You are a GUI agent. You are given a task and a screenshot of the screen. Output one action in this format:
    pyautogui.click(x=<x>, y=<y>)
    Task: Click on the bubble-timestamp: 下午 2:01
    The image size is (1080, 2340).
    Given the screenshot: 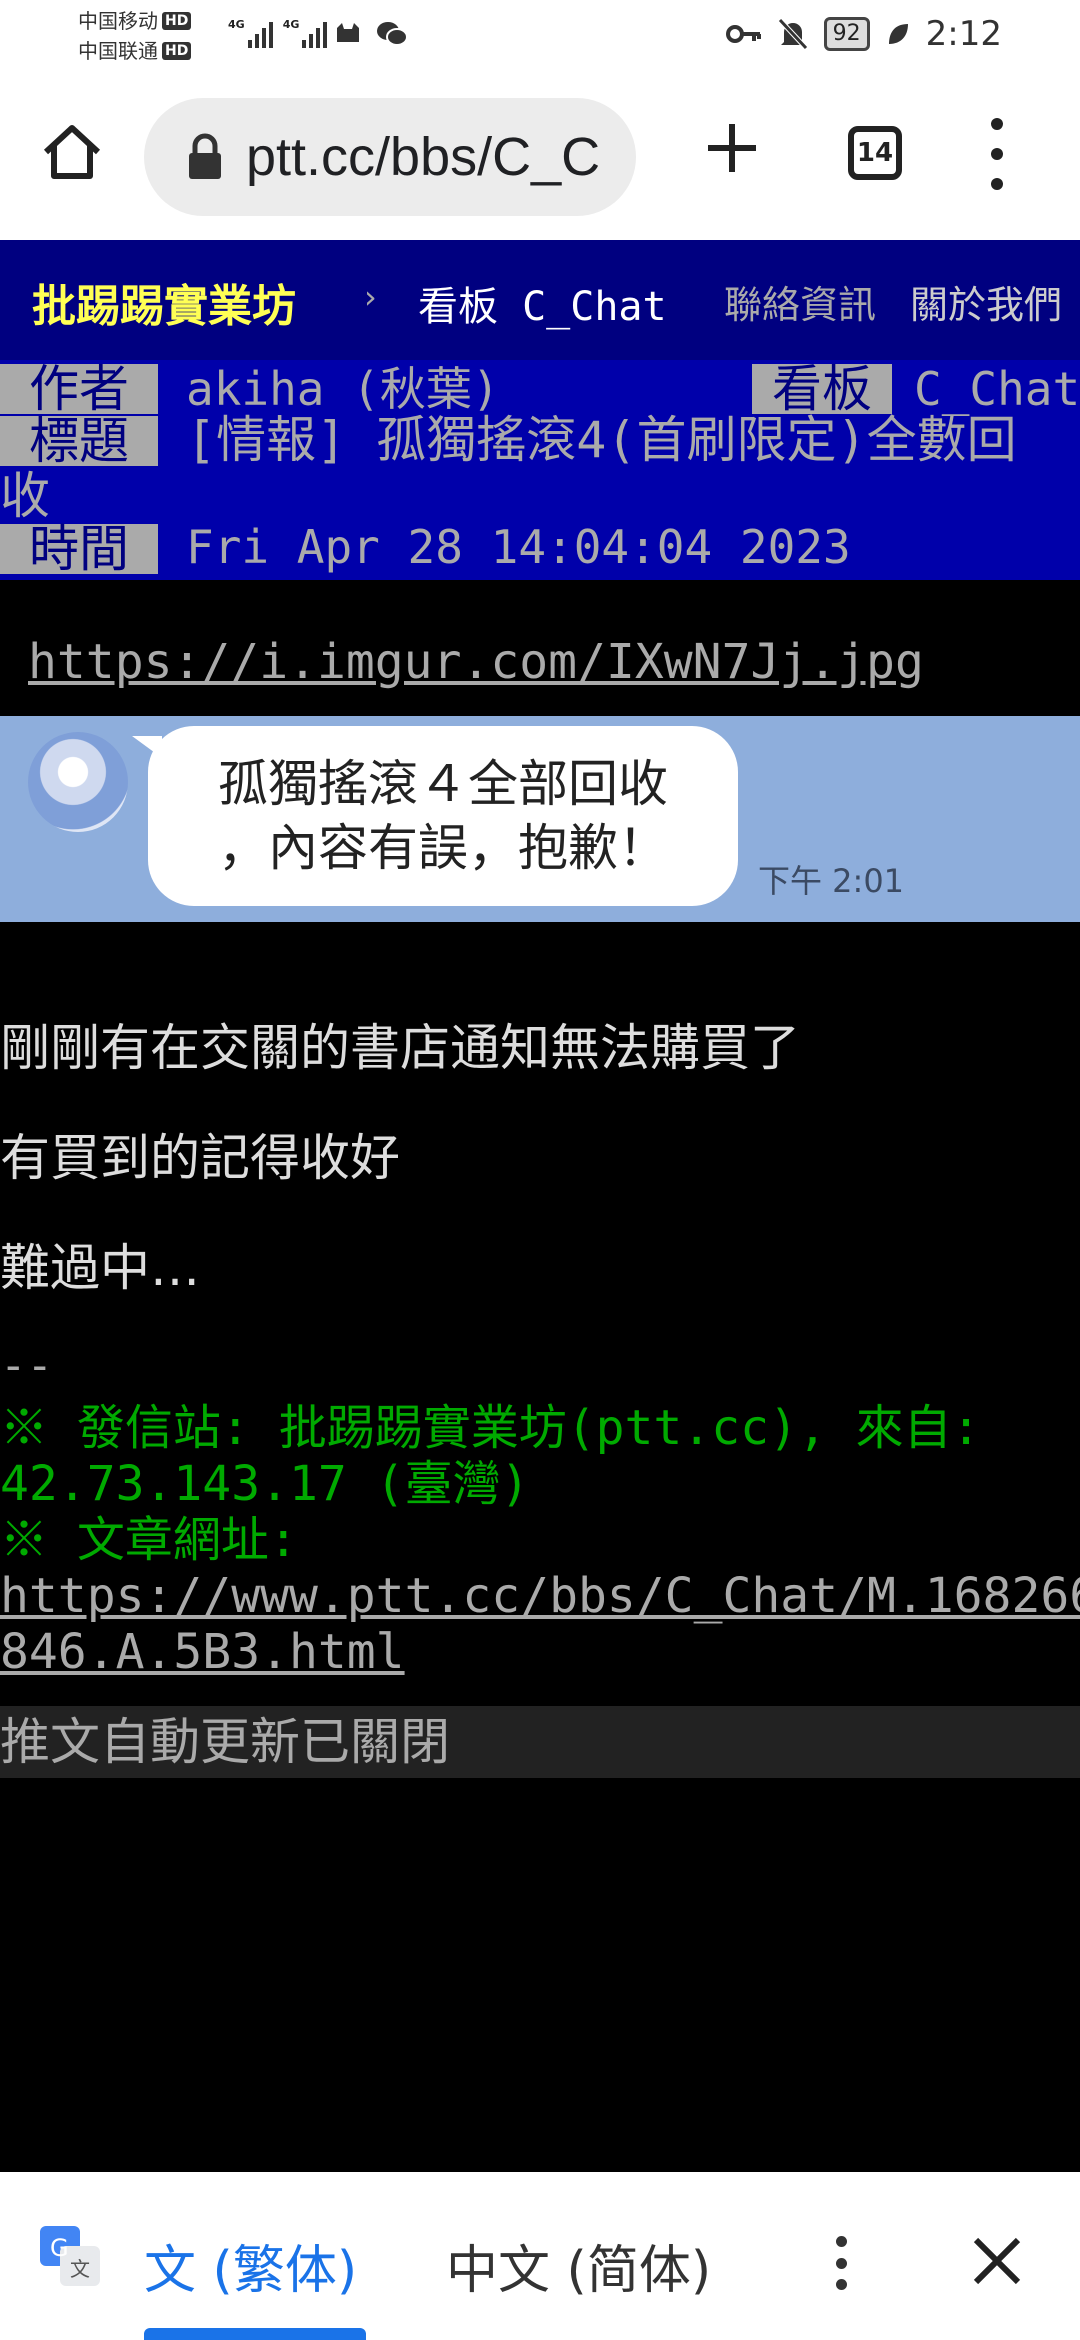 What is the action you would take?
    pyautogui.click(x=831, y=881)
    